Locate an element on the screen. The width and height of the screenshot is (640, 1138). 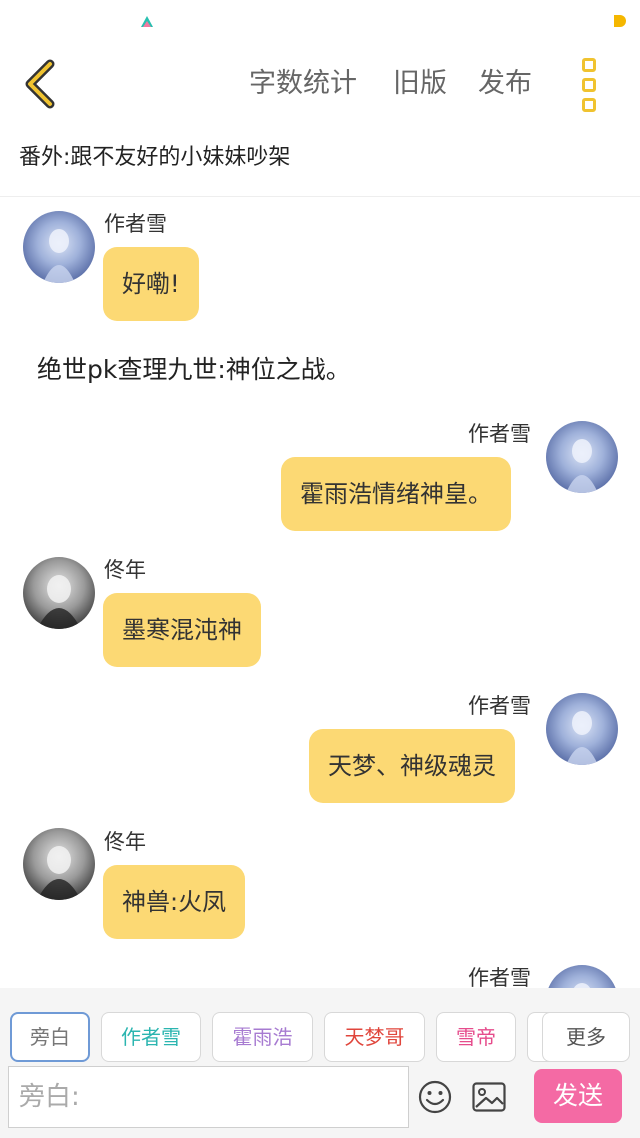
narration-text: 绝世pk查理九世:神位之战。 is located at coordinates (194, 370).